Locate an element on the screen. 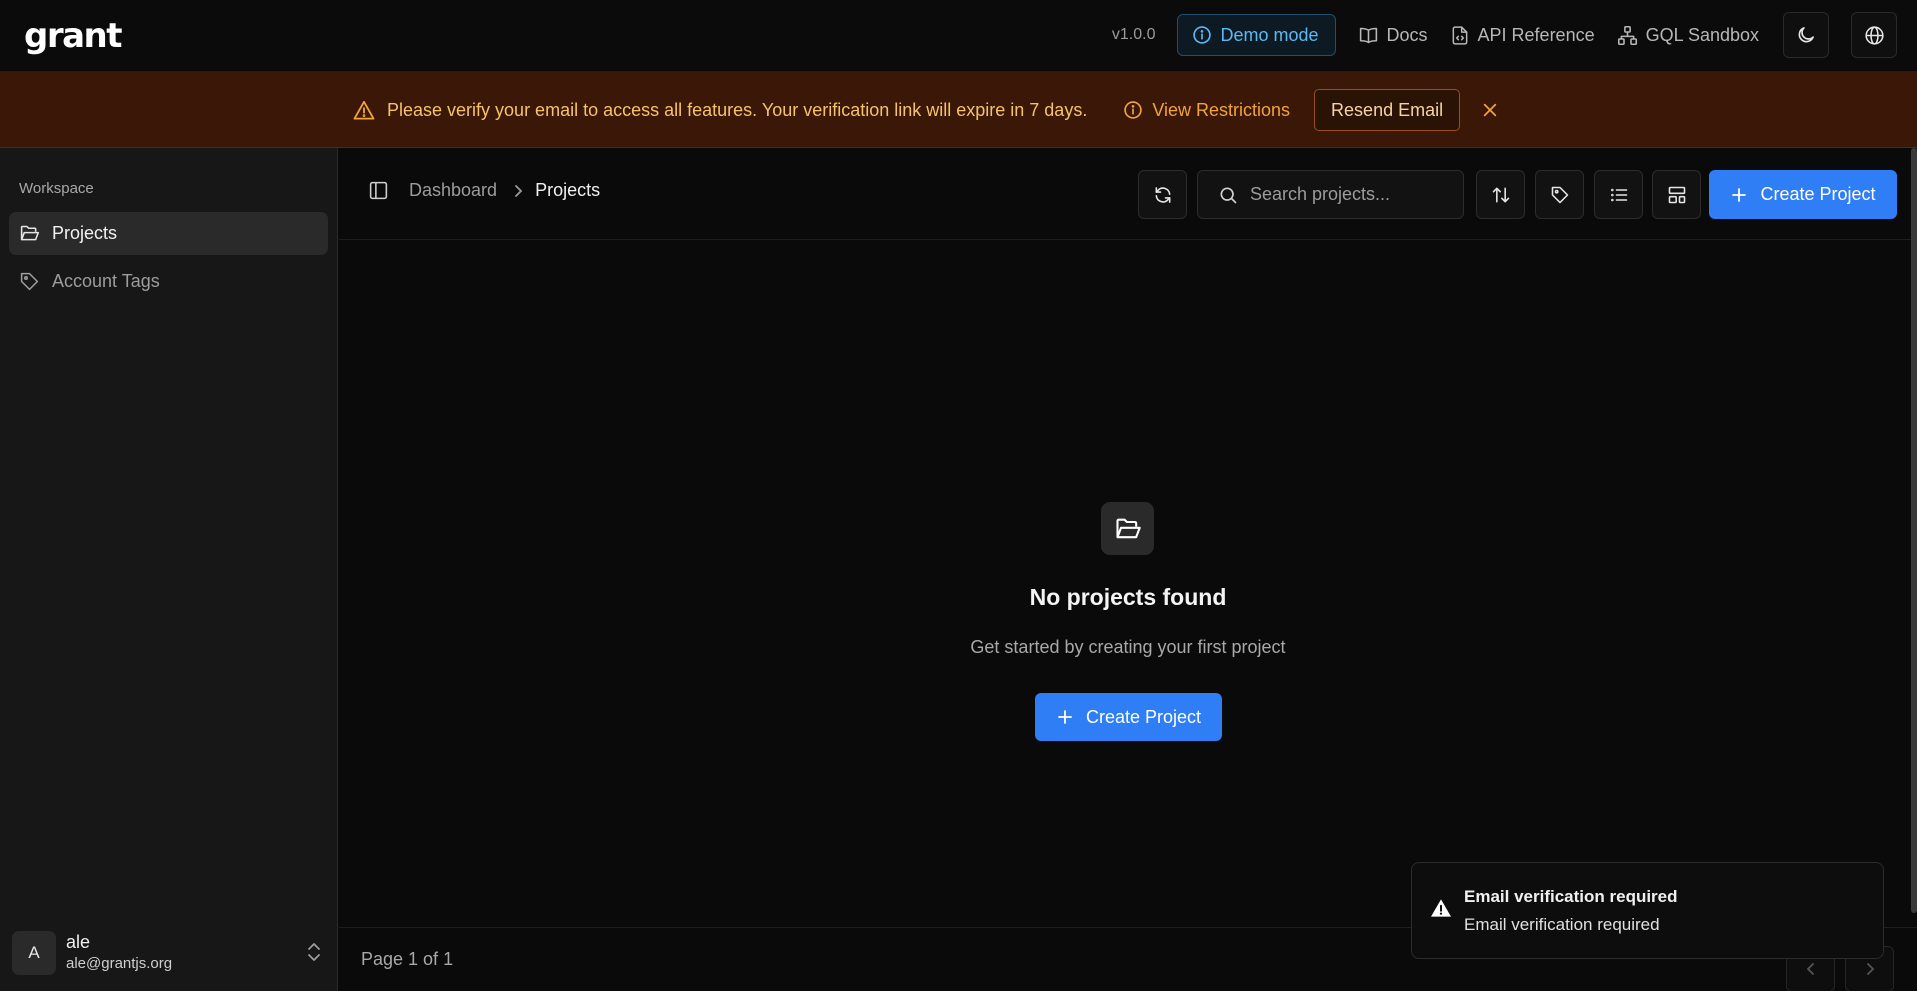 The width and height of the screenshot is (1917, 991). network-icon is located at coordinates (1627, 35).